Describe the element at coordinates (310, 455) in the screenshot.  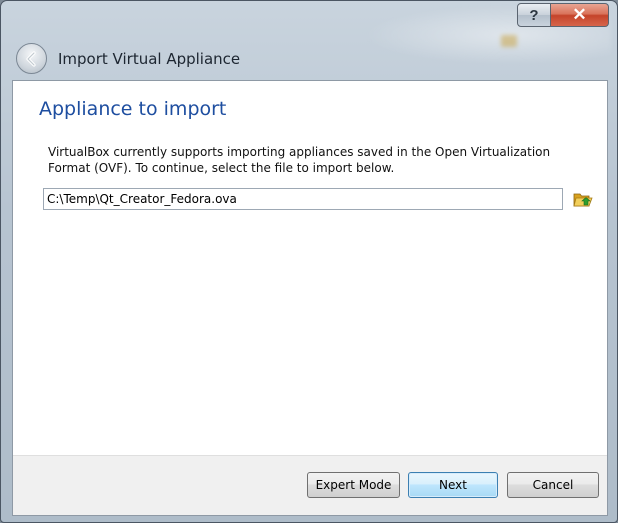
I see `button-separator` at that location.